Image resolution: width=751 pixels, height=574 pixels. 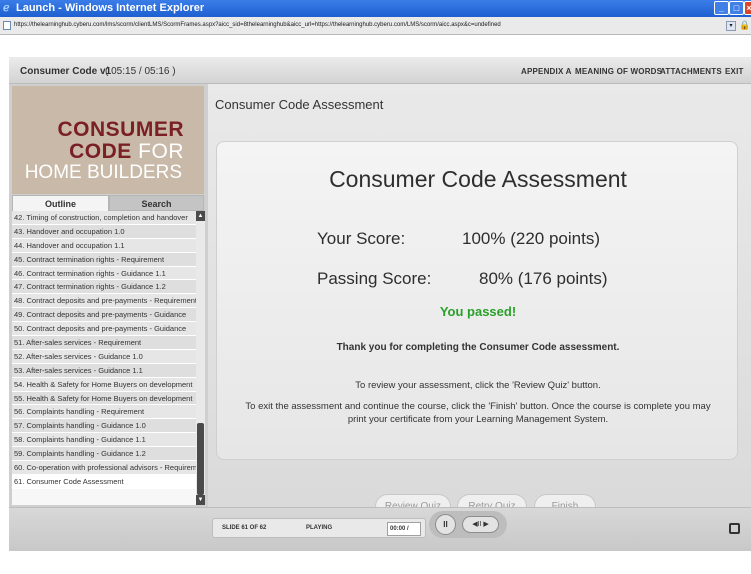 What do you see at coordinates (244, 528) in the screenshot?
I see `slide-counter: SLIDE 61 OF 62` at bounding box center [244, 528].